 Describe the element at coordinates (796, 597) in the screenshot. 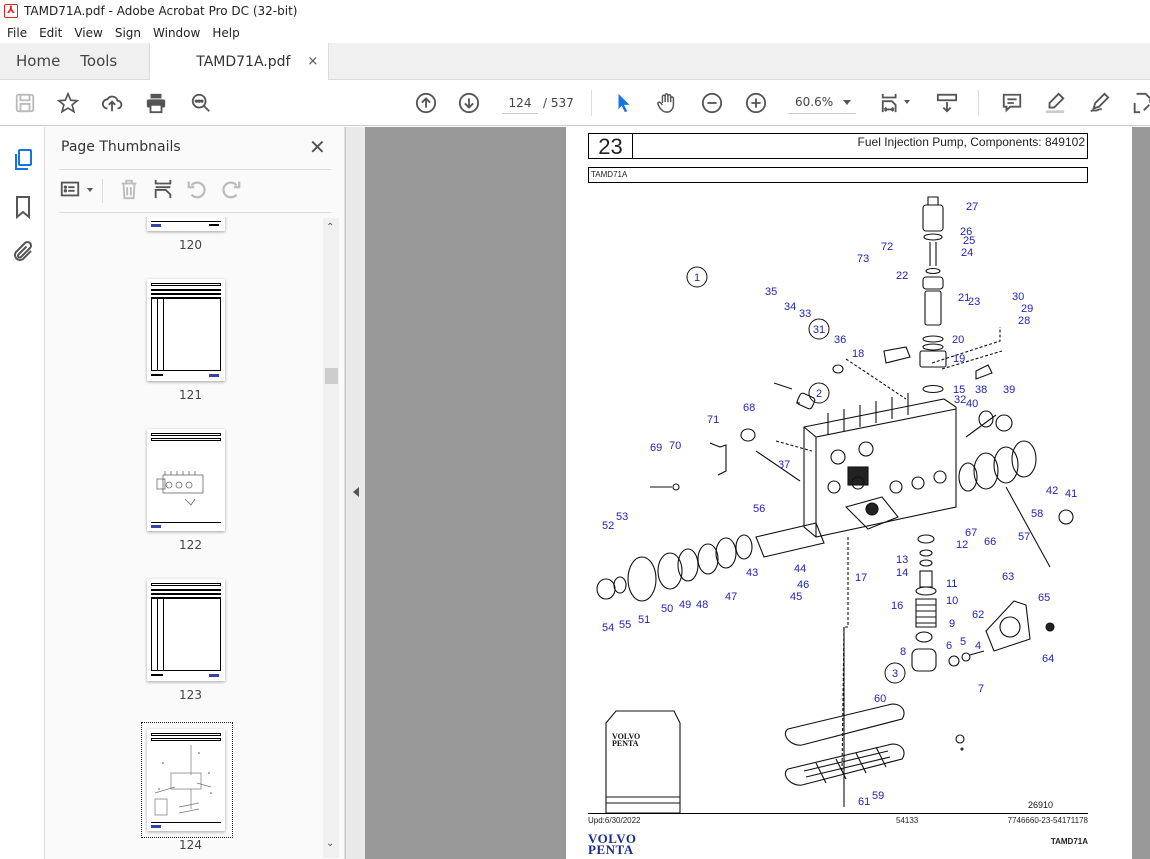

I see `callout-number: 45` at that location.